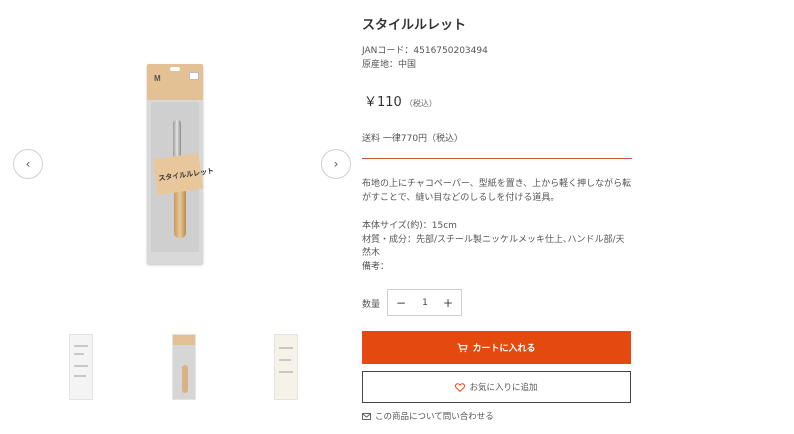 This screenshot has width=794, height=434. Describe the element at coordinates (157, 78) in the screenshot. I see `brand-logo: M` at that location.